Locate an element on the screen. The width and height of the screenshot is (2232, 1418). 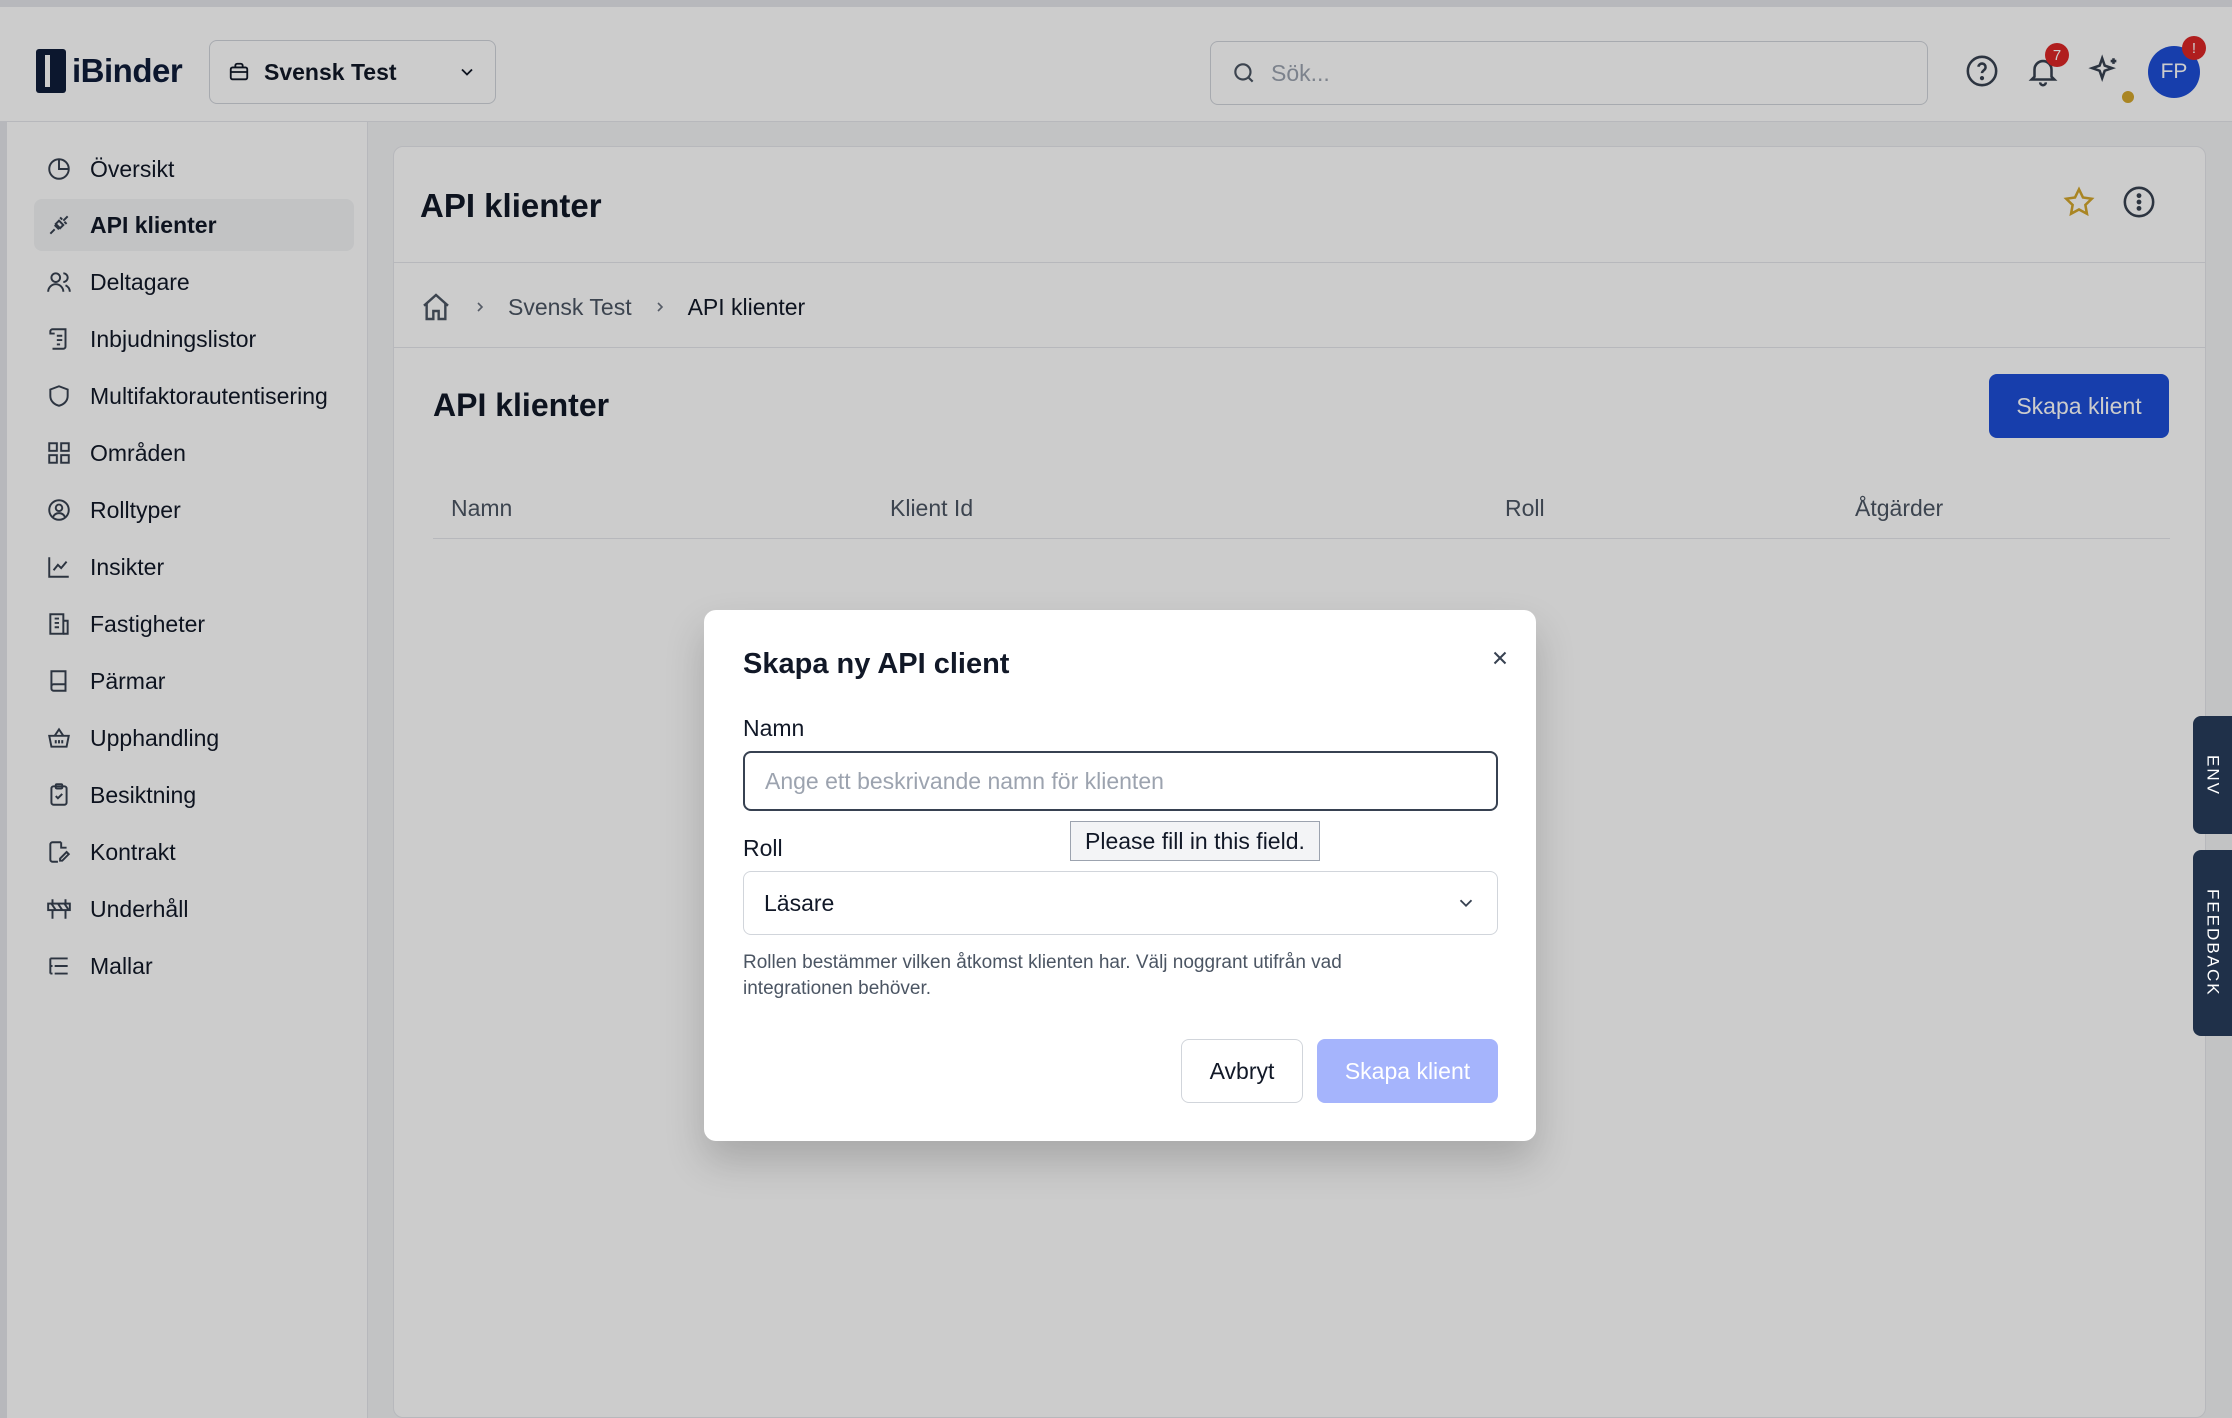
close-icon is located at coordinates (1500, 658).